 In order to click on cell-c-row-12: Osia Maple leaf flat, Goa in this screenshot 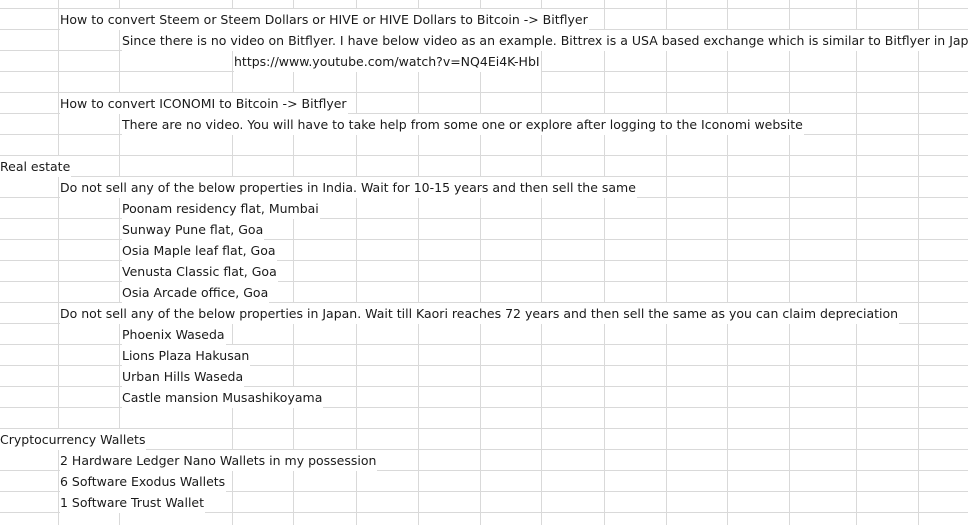, I will do `click(199, 250)`.